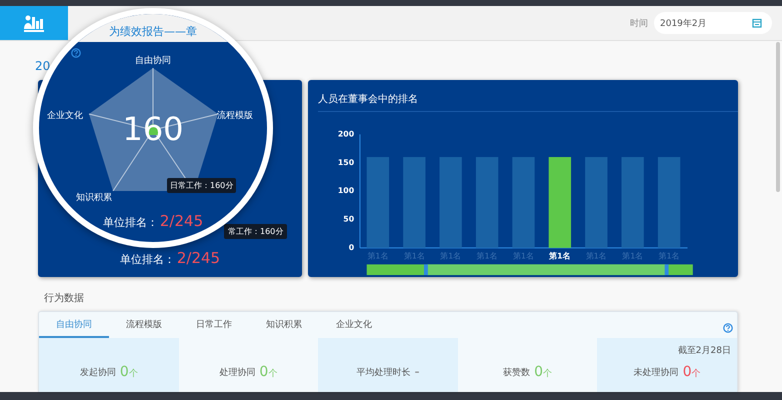  I want to click on tab: 流程模版, so click(144, 325).